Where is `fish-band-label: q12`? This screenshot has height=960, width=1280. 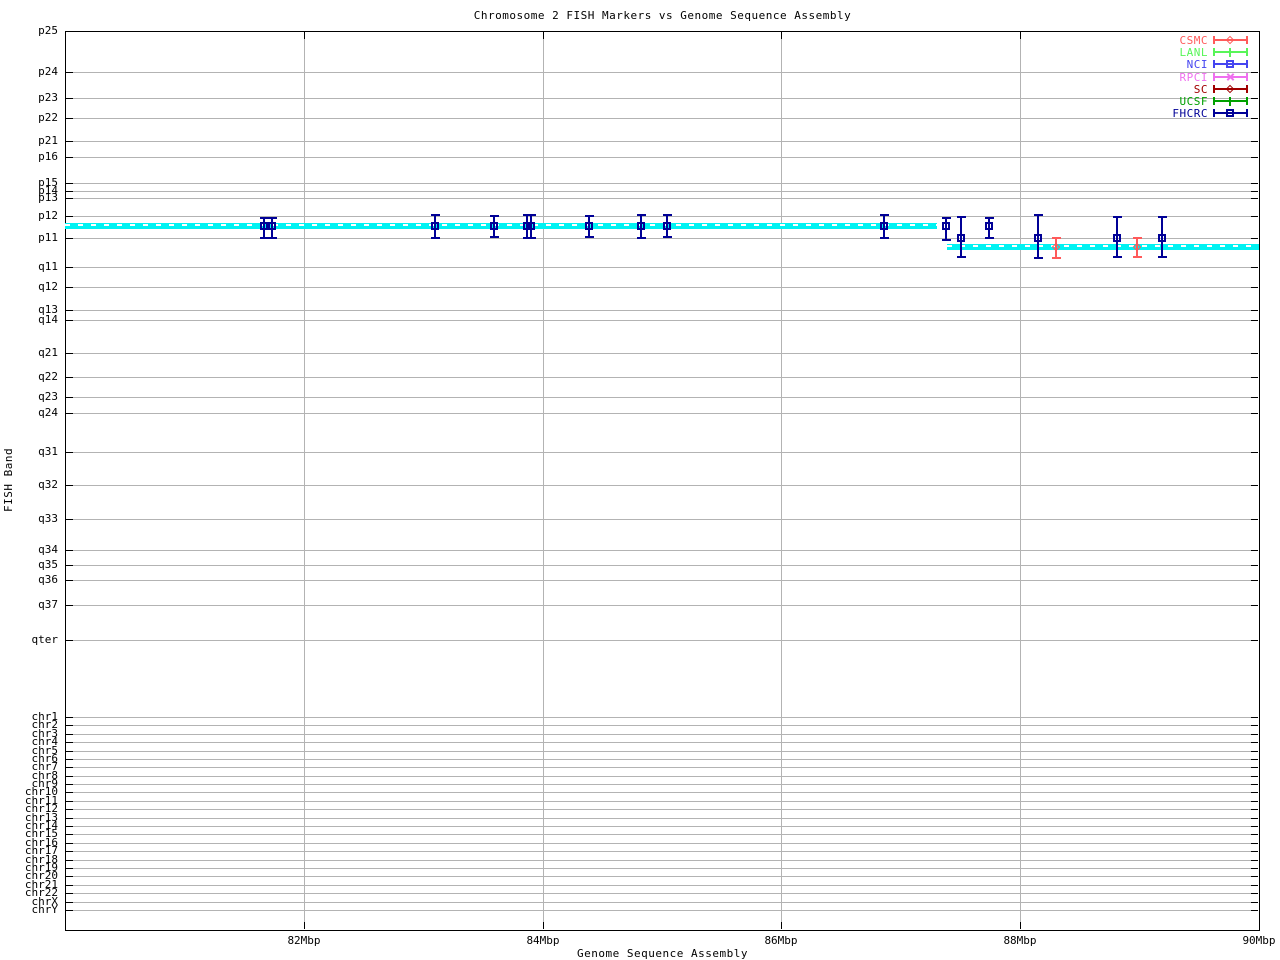
fish-band-label: q12 is located at coordinates (48, 286).